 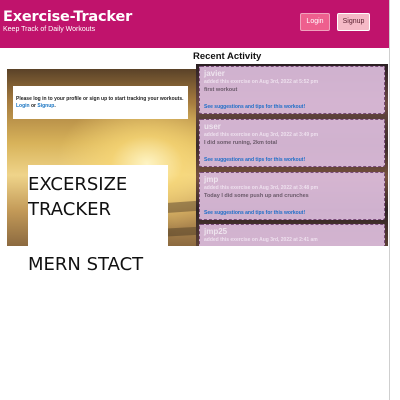 What do you see at coordinates (45, 106) in the screenshot?
I see `signup-link: Signup` at bounding box center [45, 106].